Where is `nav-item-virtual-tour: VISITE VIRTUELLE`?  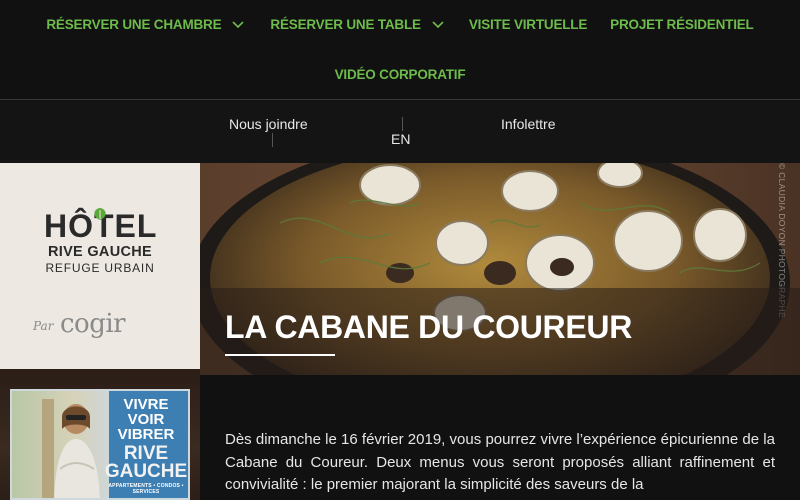 nav-item-virtual-tour: VISITE VIRTUELLE is located at coordinates (528, 24).